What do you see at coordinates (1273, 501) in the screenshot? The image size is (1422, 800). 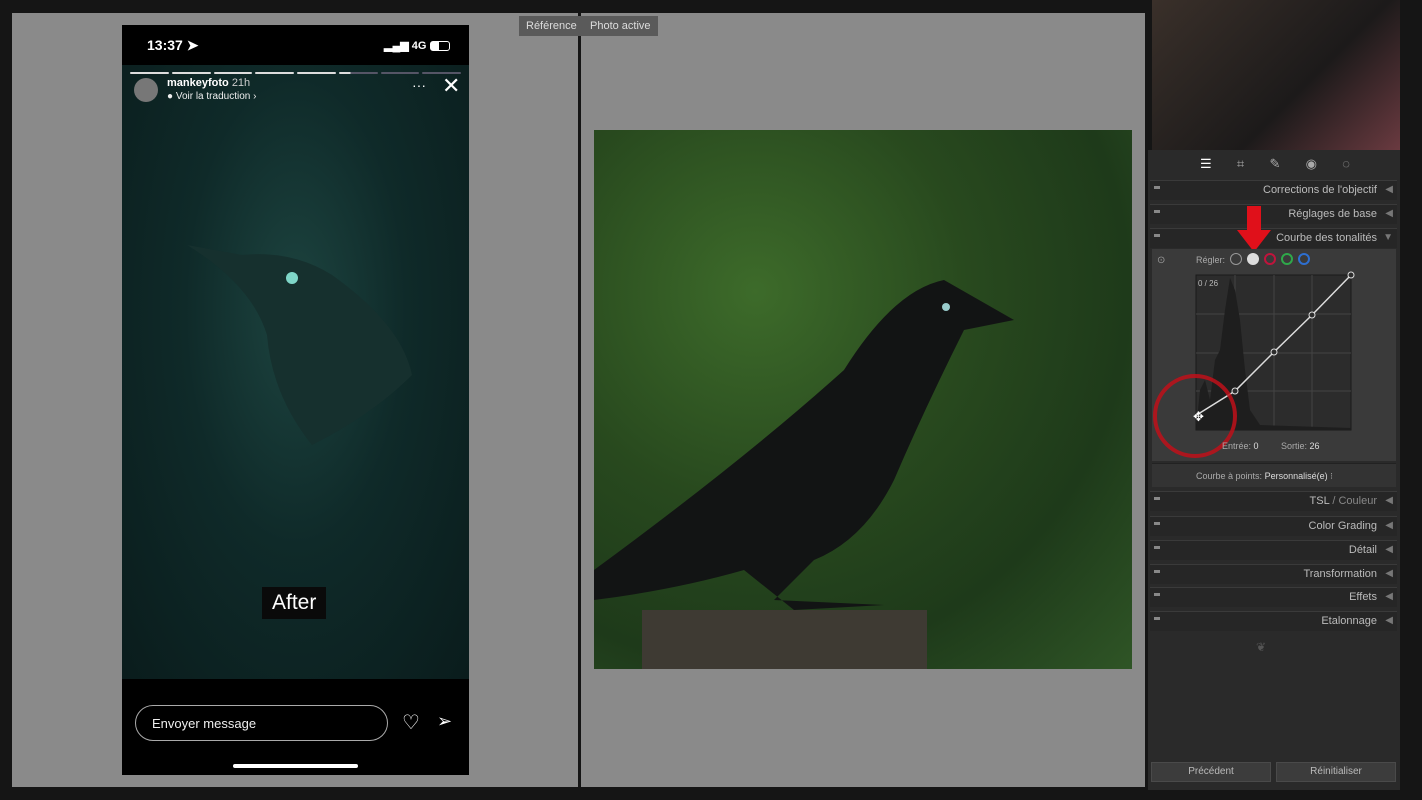 I see `section-hsl: TSL / Couleur ◀` at bounding box center [1273, 501].